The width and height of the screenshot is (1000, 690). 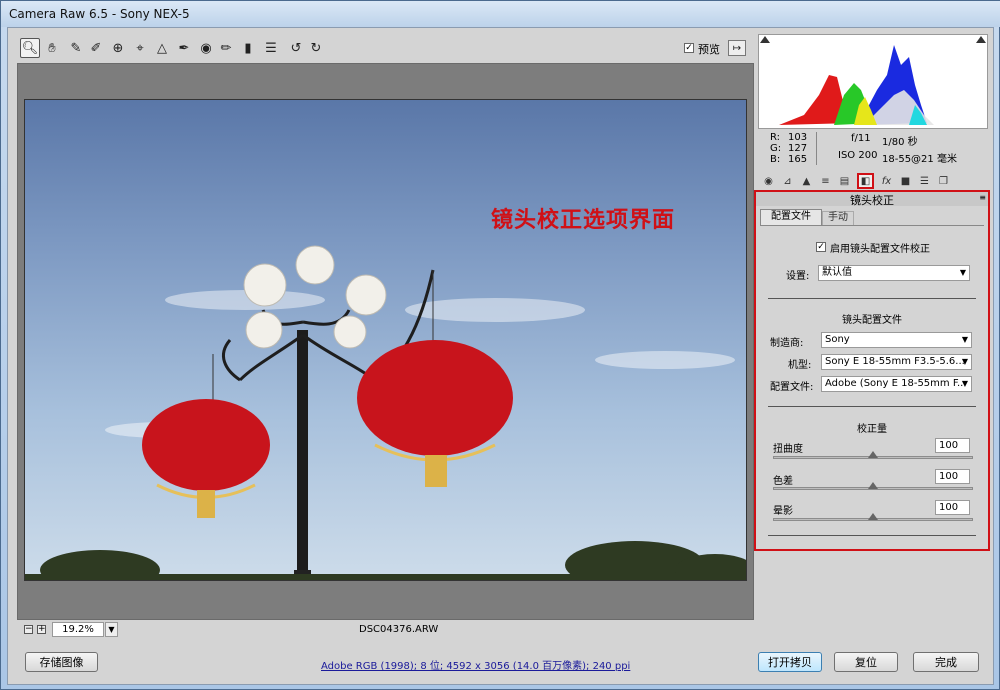 I want to click on model-select: Sony E 18-55mm F3.5-5.6... ▼, so click(x=896, y=362).